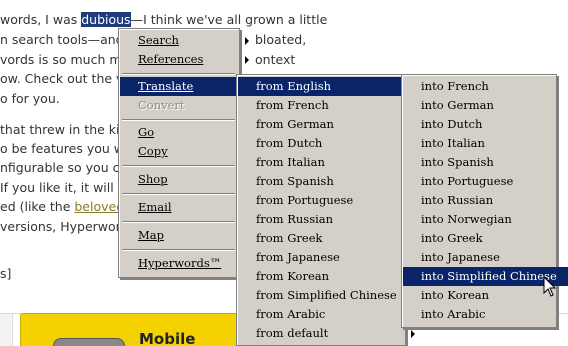 The height and width of the screenshot is (346, 568). Describe the element at coordinates (485, 143) in the screenshot. I see `submenu-item-into-italian: into Italian` at that location.